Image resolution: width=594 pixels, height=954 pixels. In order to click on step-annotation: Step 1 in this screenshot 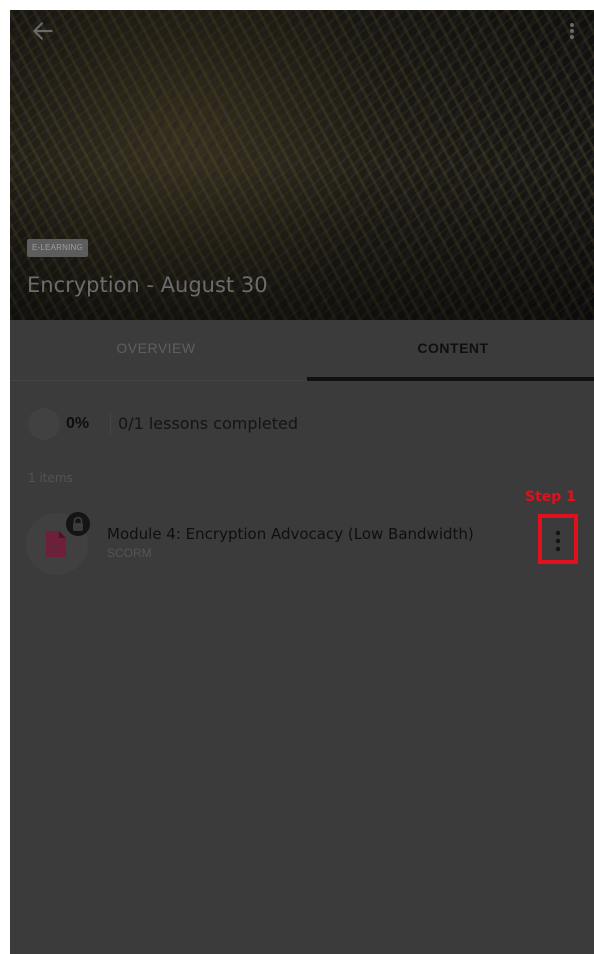, I will do `click(550, 497)`.